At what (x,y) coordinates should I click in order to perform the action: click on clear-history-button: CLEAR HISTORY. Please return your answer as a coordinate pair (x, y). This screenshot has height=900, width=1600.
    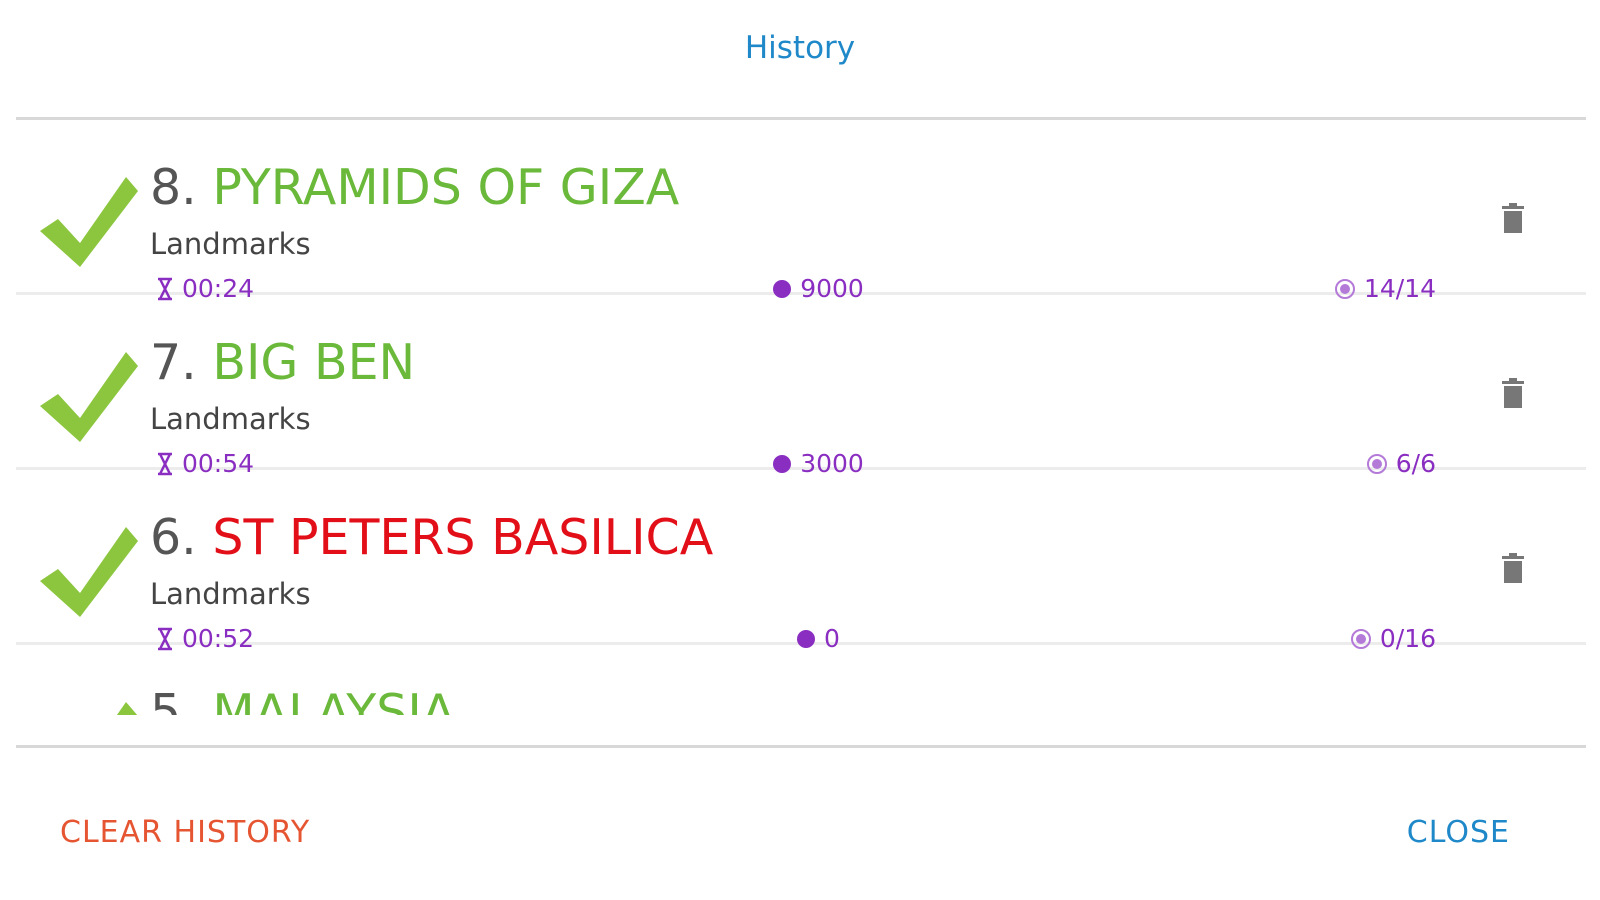
    Looking at the image, I should click on (185, 832).